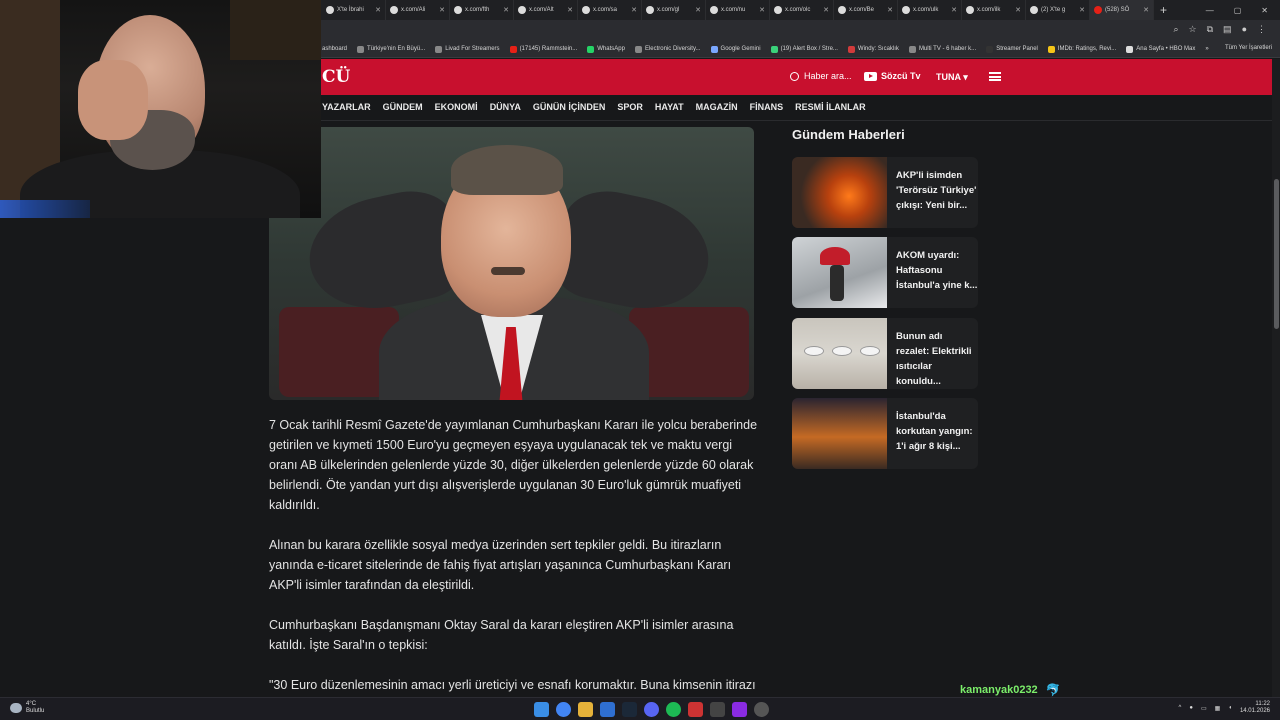  I want to click on bookmark-item: Ana Sayfa • HBO Max, so click(1160, 49).